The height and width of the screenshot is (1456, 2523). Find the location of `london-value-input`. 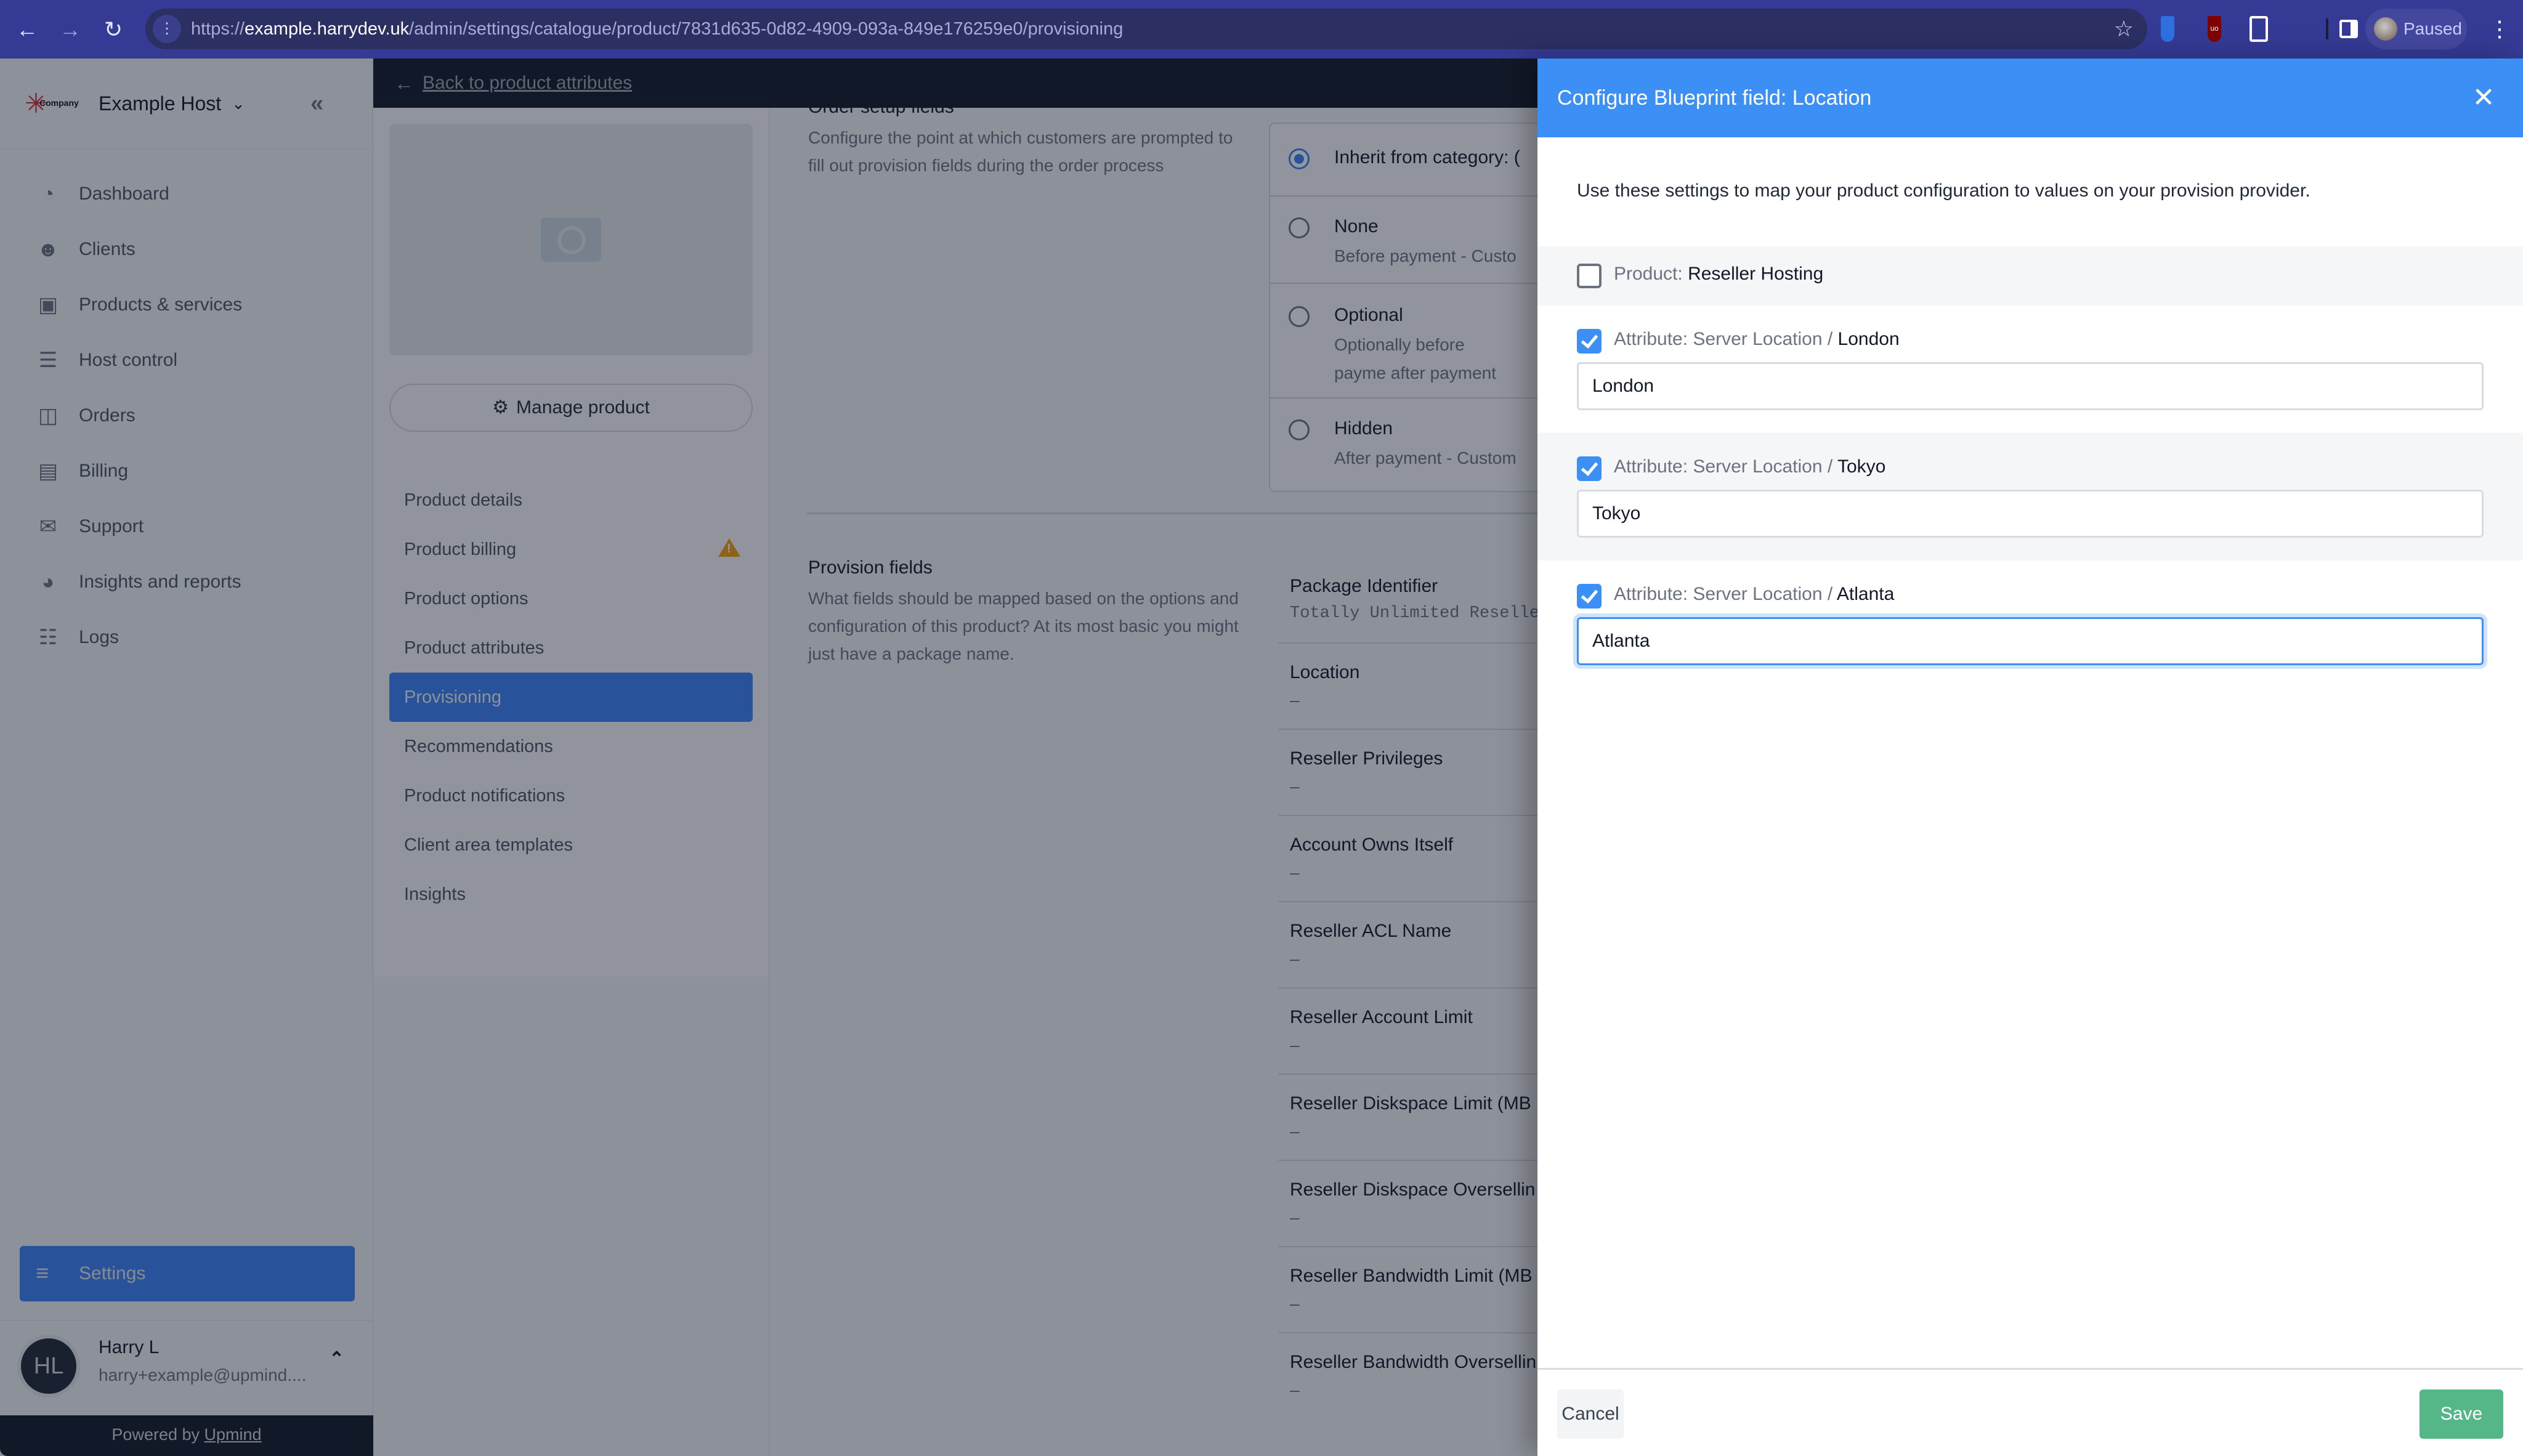

london-value-input is located at coordinates (2031, 386).